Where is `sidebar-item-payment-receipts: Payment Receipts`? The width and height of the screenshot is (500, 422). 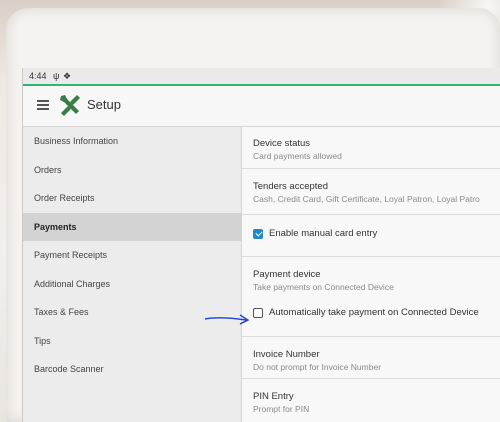 sidebar-item-payment-receipts: Payment Receipts is located at coordinates (132, 255).